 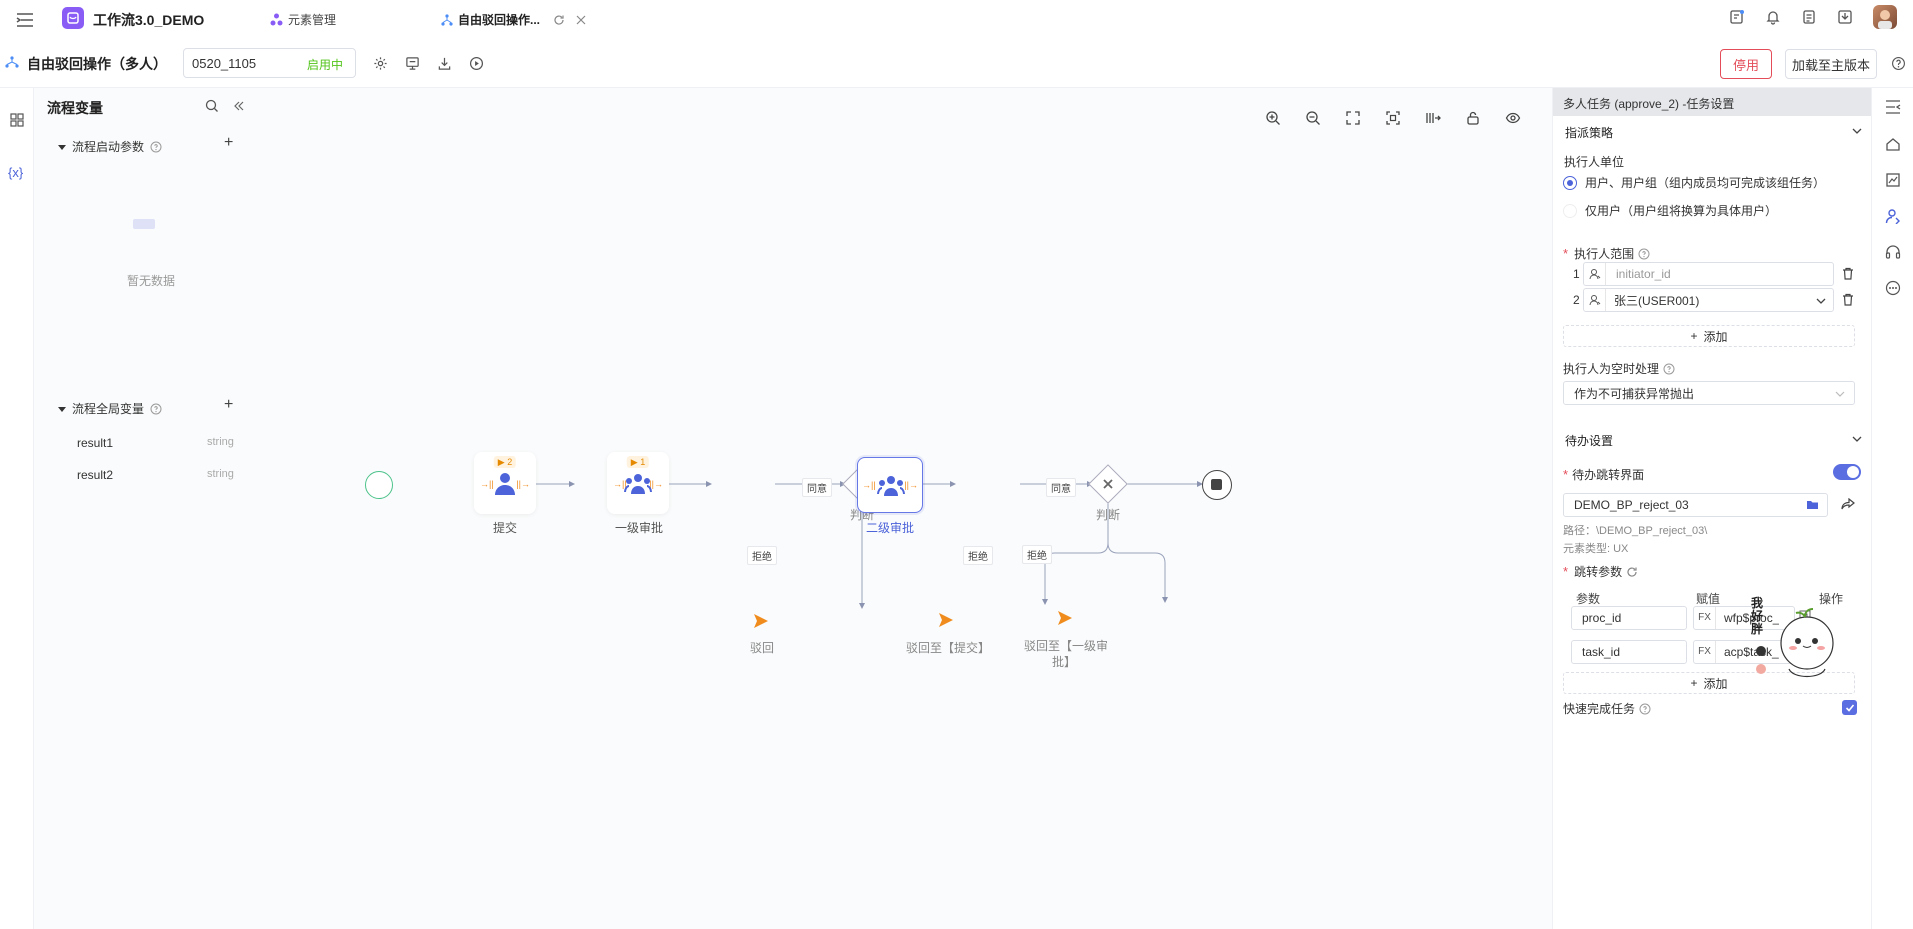 What do you see at coordinates (1709, 393) in the screenshot?
I see `empty-handling-select: 作为不可捕获异常抛出` at bounding box center [1709, 393].